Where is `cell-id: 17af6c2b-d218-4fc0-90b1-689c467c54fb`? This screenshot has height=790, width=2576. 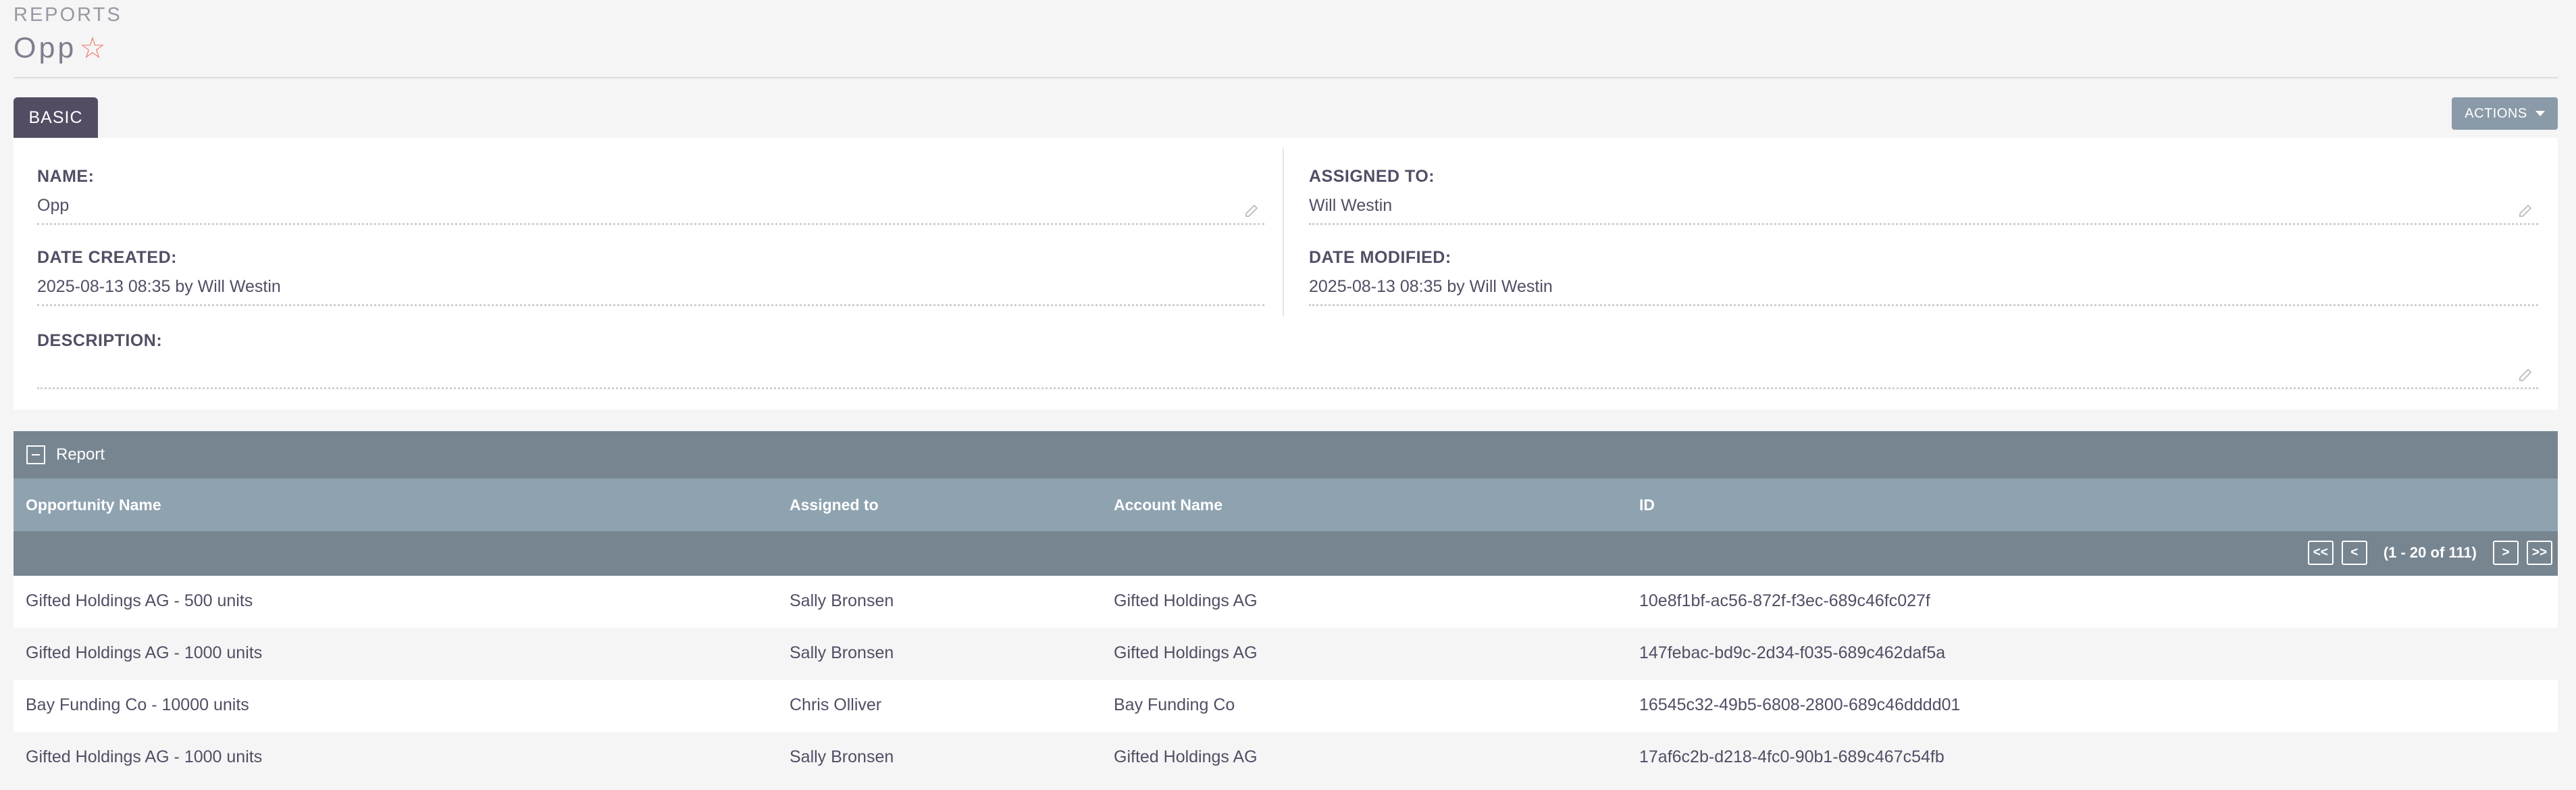 cell-id: 17af6c2b-d218-4fc0-90b1-689c467c54fb is located at coordinates (1791, 756).